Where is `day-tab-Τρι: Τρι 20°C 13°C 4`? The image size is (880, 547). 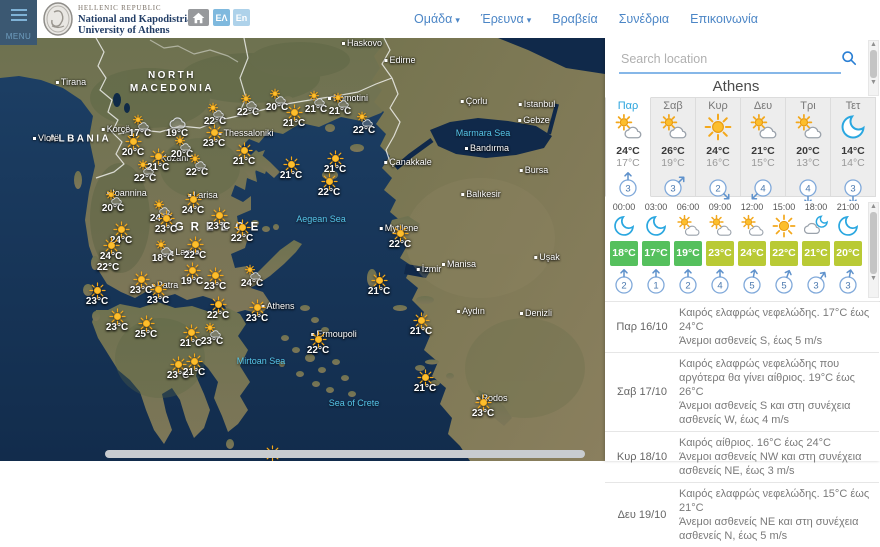 day-tab-Τρι: Τρι 20°C 13°C 4 is located at coordinates (808, 150).